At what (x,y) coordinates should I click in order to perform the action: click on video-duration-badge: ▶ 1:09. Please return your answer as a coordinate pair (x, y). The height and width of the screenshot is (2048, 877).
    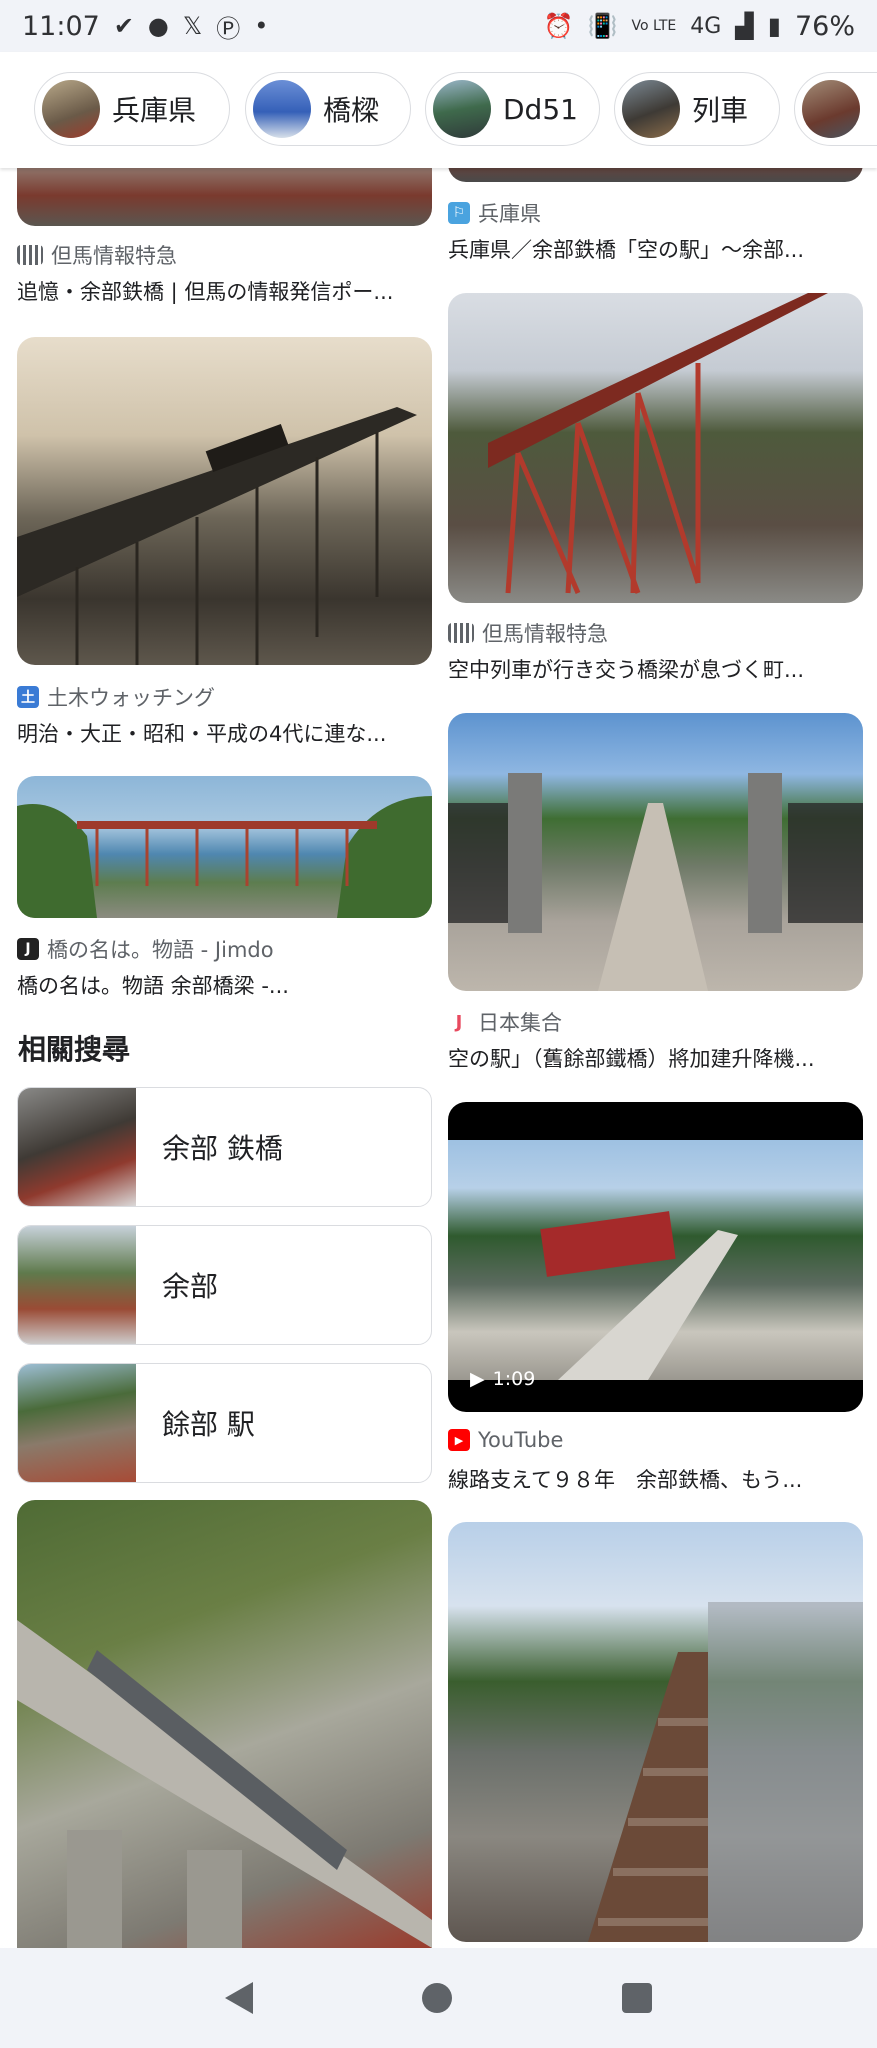
    Looking at the image, I should click on (502, 1379).